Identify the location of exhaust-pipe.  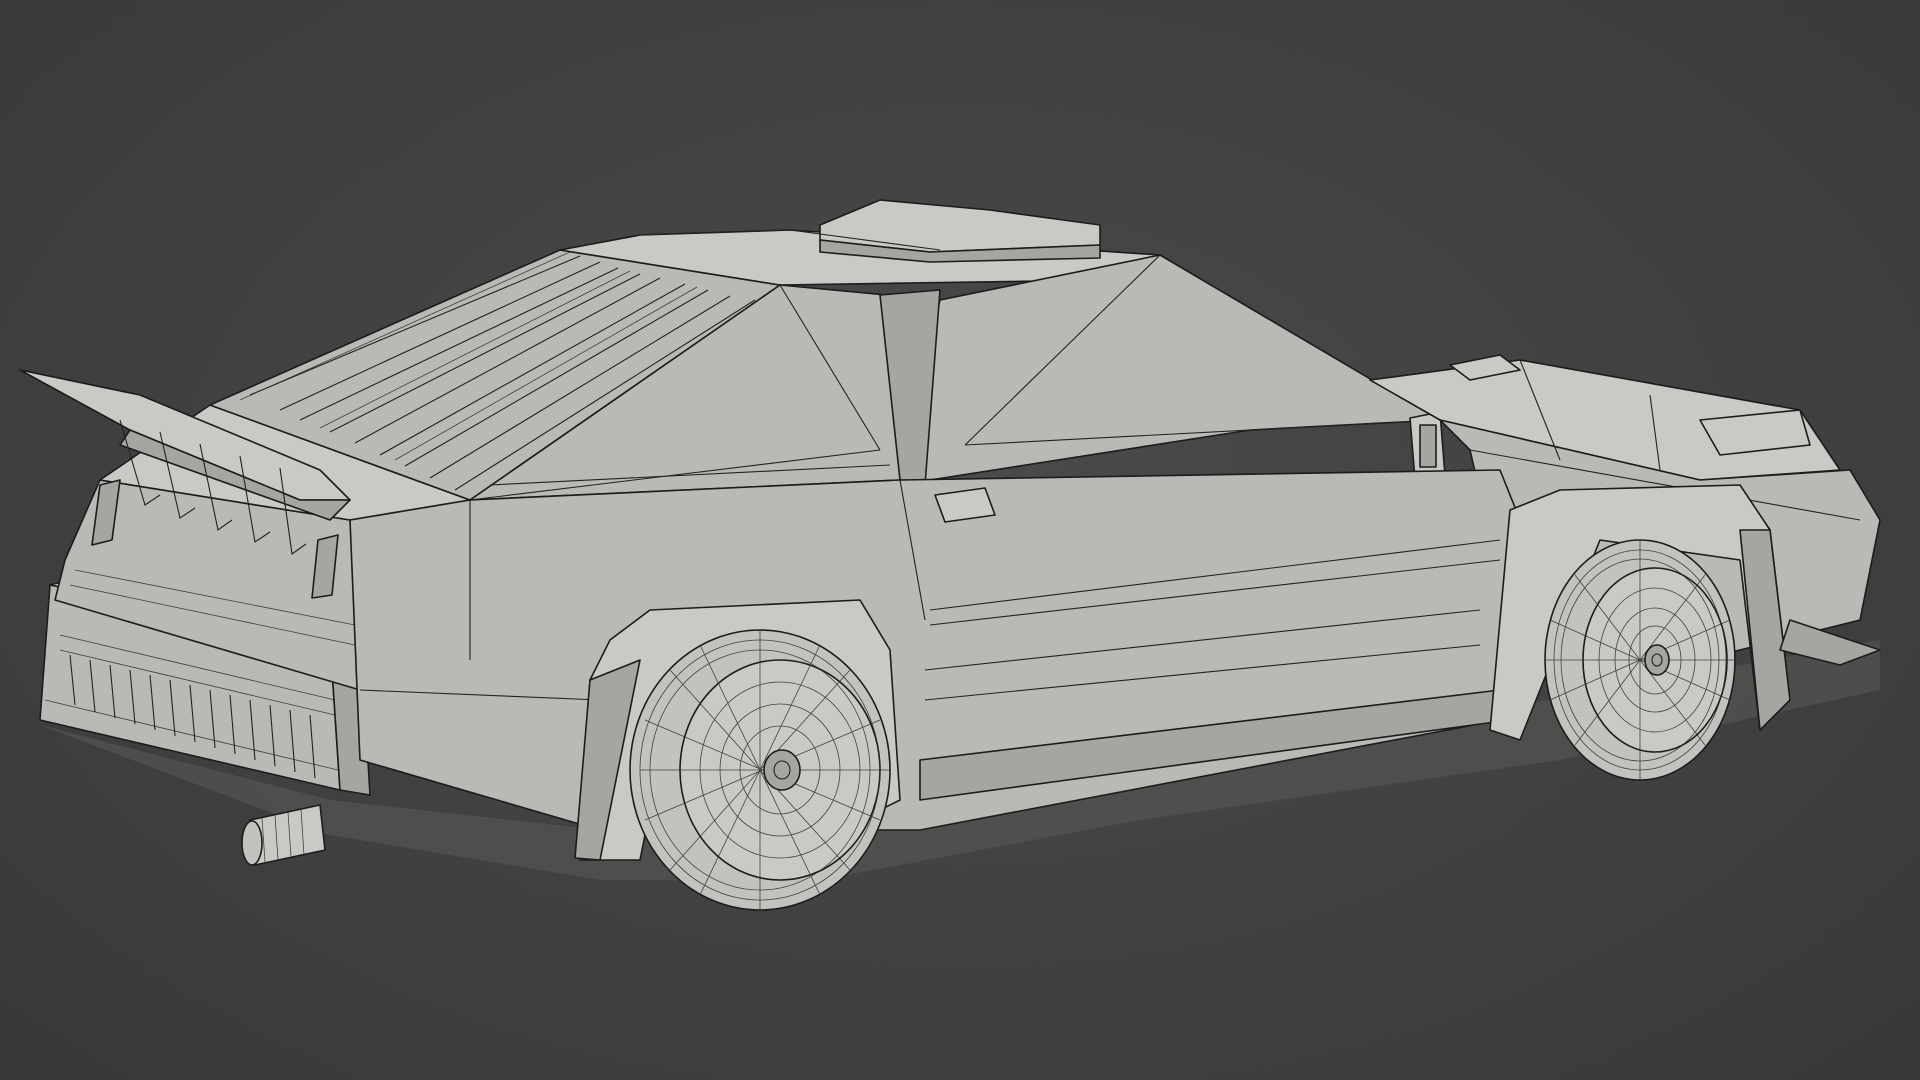
(283, 835).